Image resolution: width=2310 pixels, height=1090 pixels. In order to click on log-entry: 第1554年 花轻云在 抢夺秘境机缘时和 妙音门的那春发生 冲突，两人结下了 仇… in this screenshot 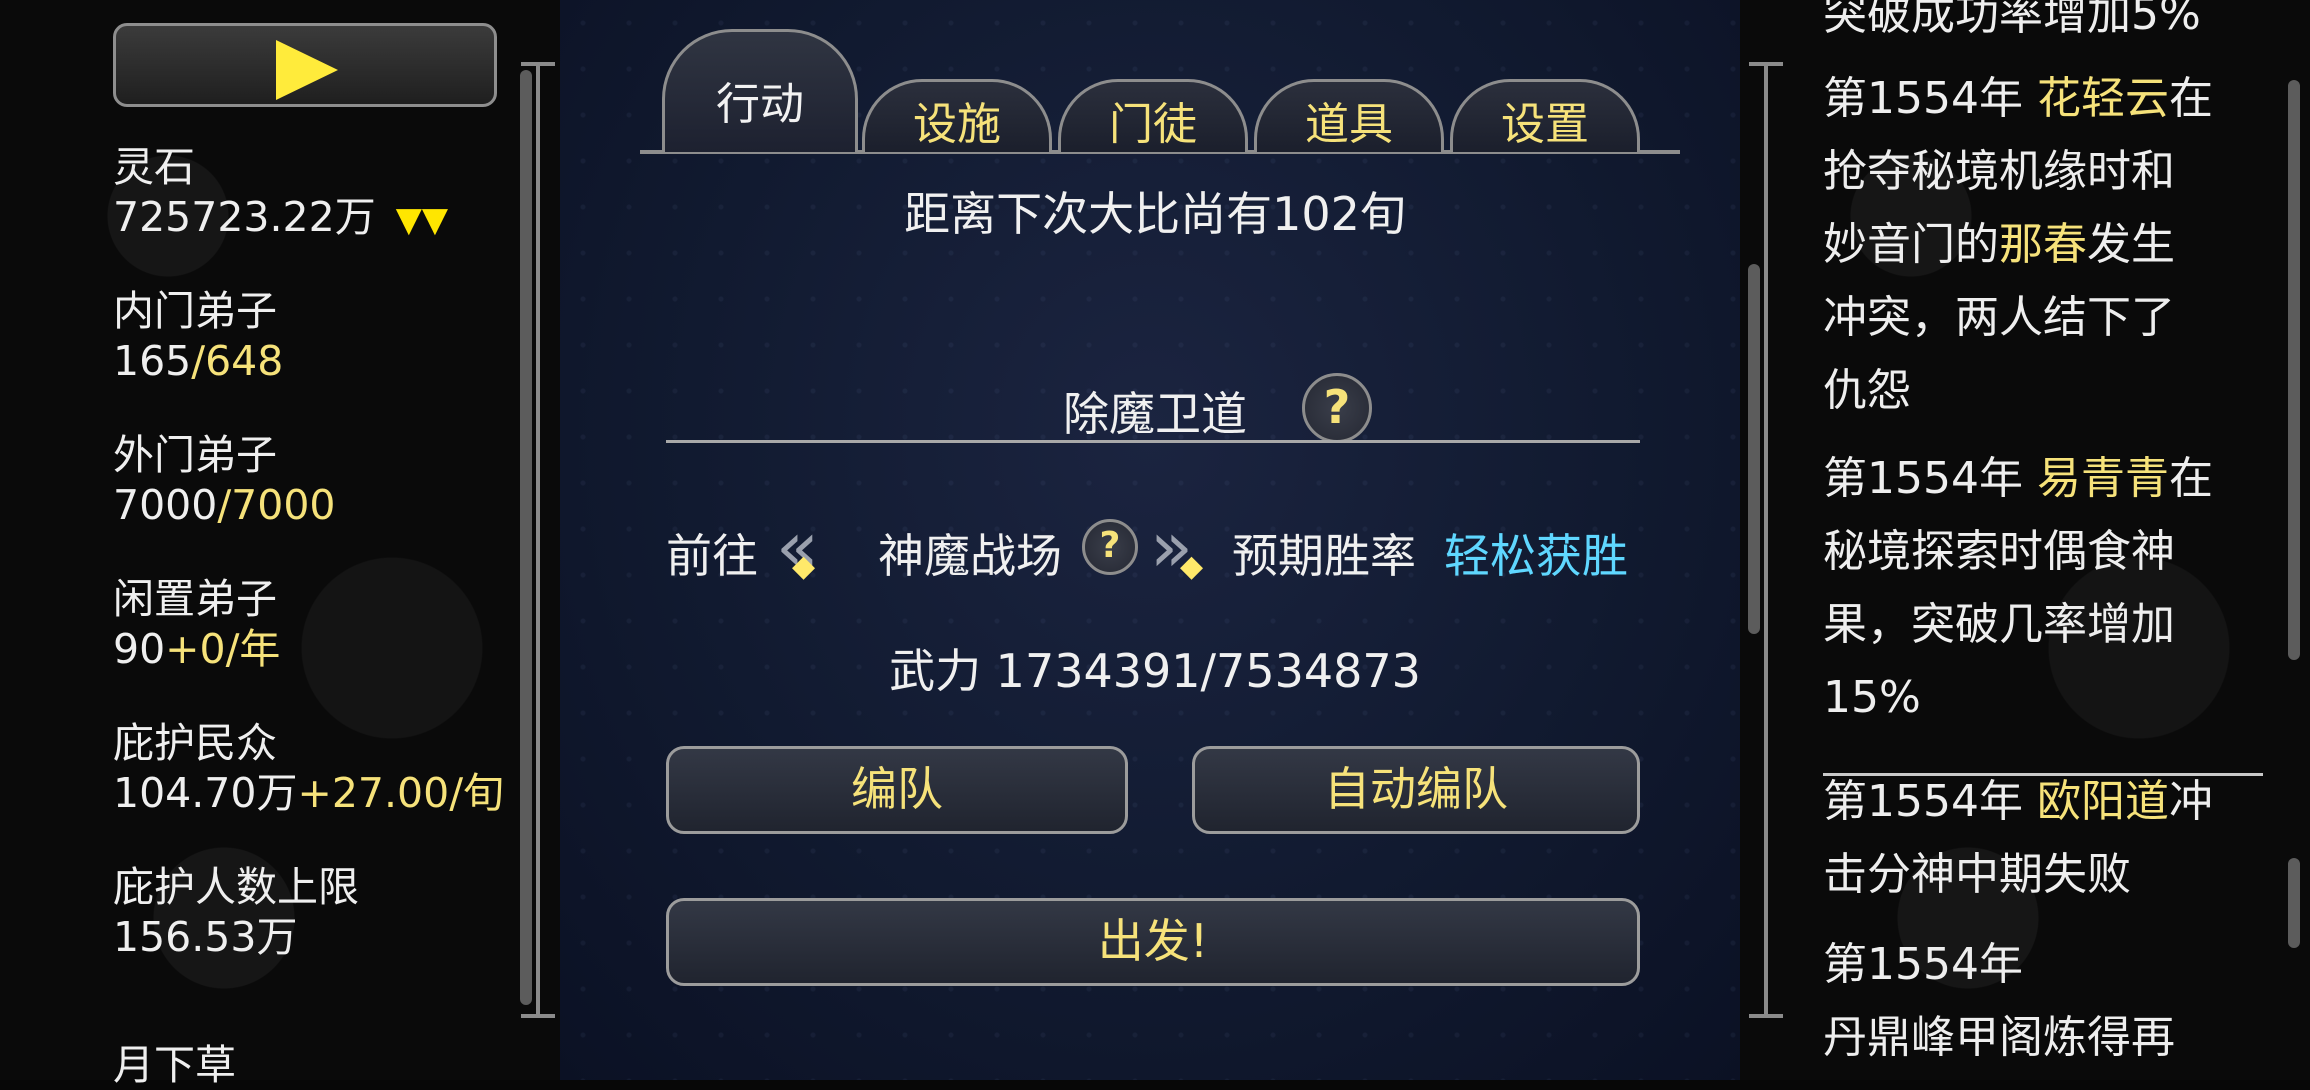, I will do `click(2043, 244)`.